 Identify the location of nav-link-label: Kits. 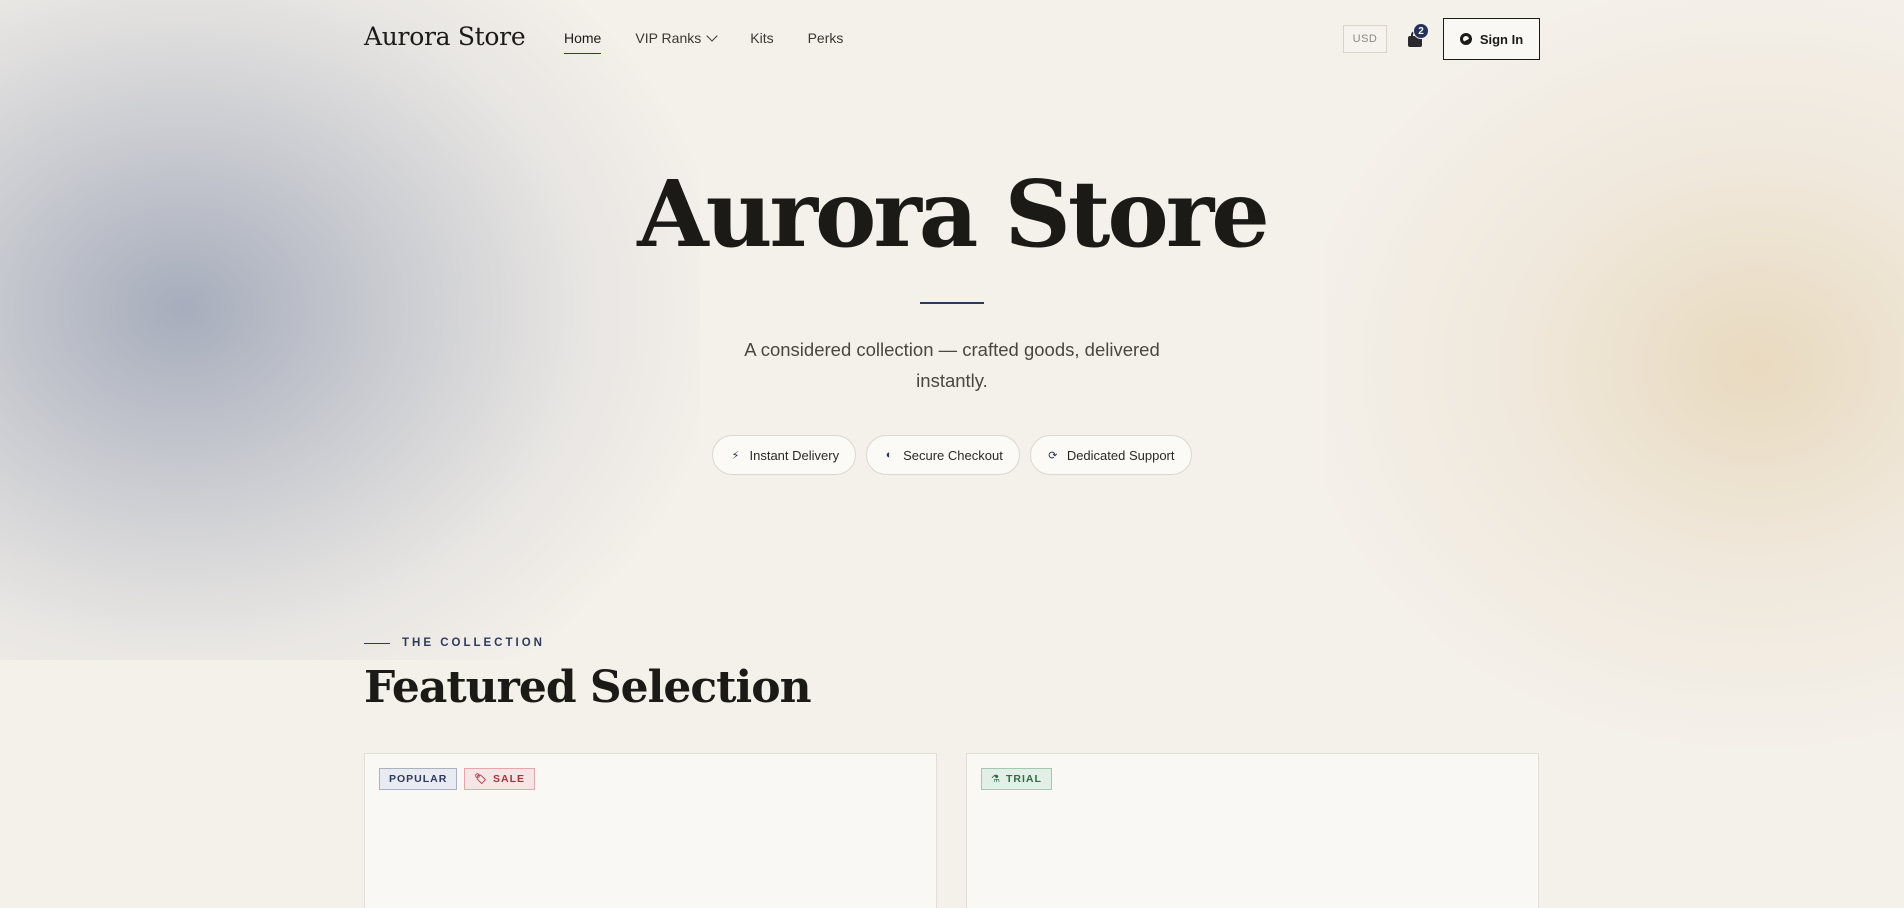
(762, 38).